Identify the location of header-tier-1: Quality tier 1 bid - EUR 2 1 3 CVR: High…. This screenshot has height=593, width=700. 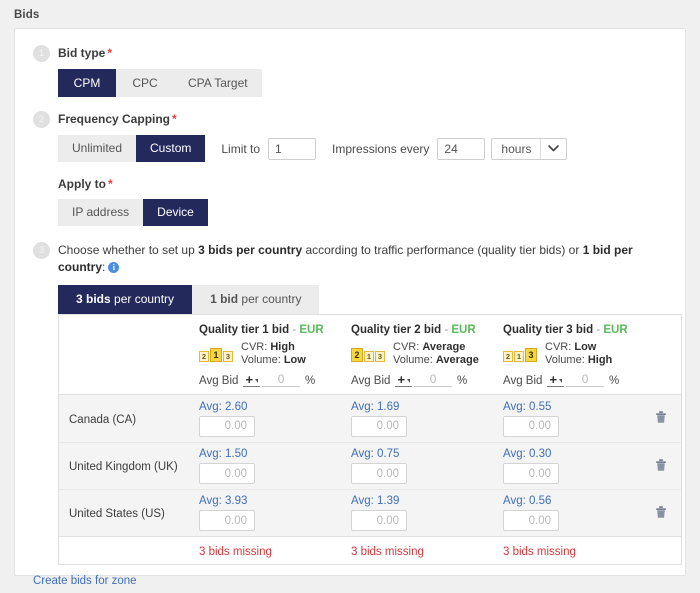
(275, 355).